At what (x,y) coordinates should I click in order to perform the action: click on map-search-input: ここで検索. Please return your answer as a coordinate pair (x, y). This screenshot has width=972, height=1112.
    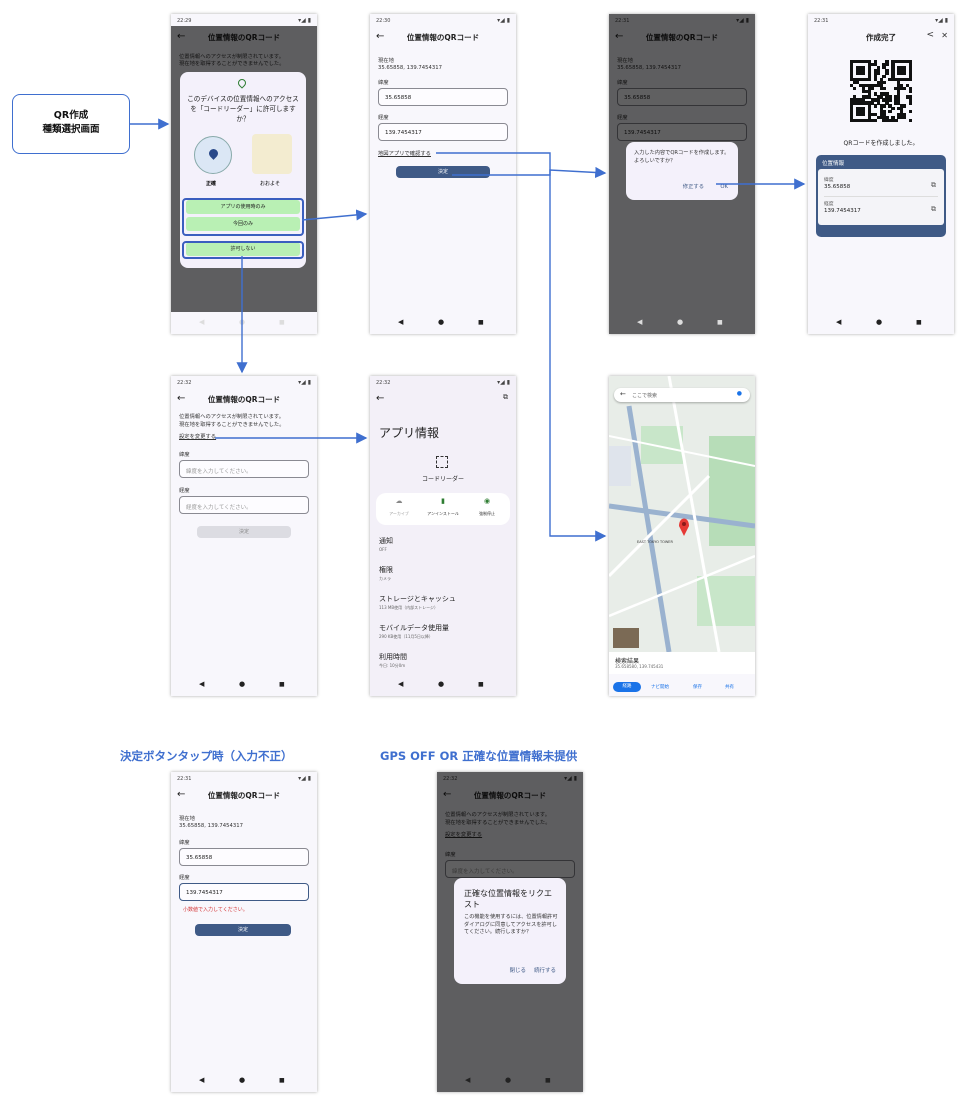
    Looking at the image, I should click on (644, 395).